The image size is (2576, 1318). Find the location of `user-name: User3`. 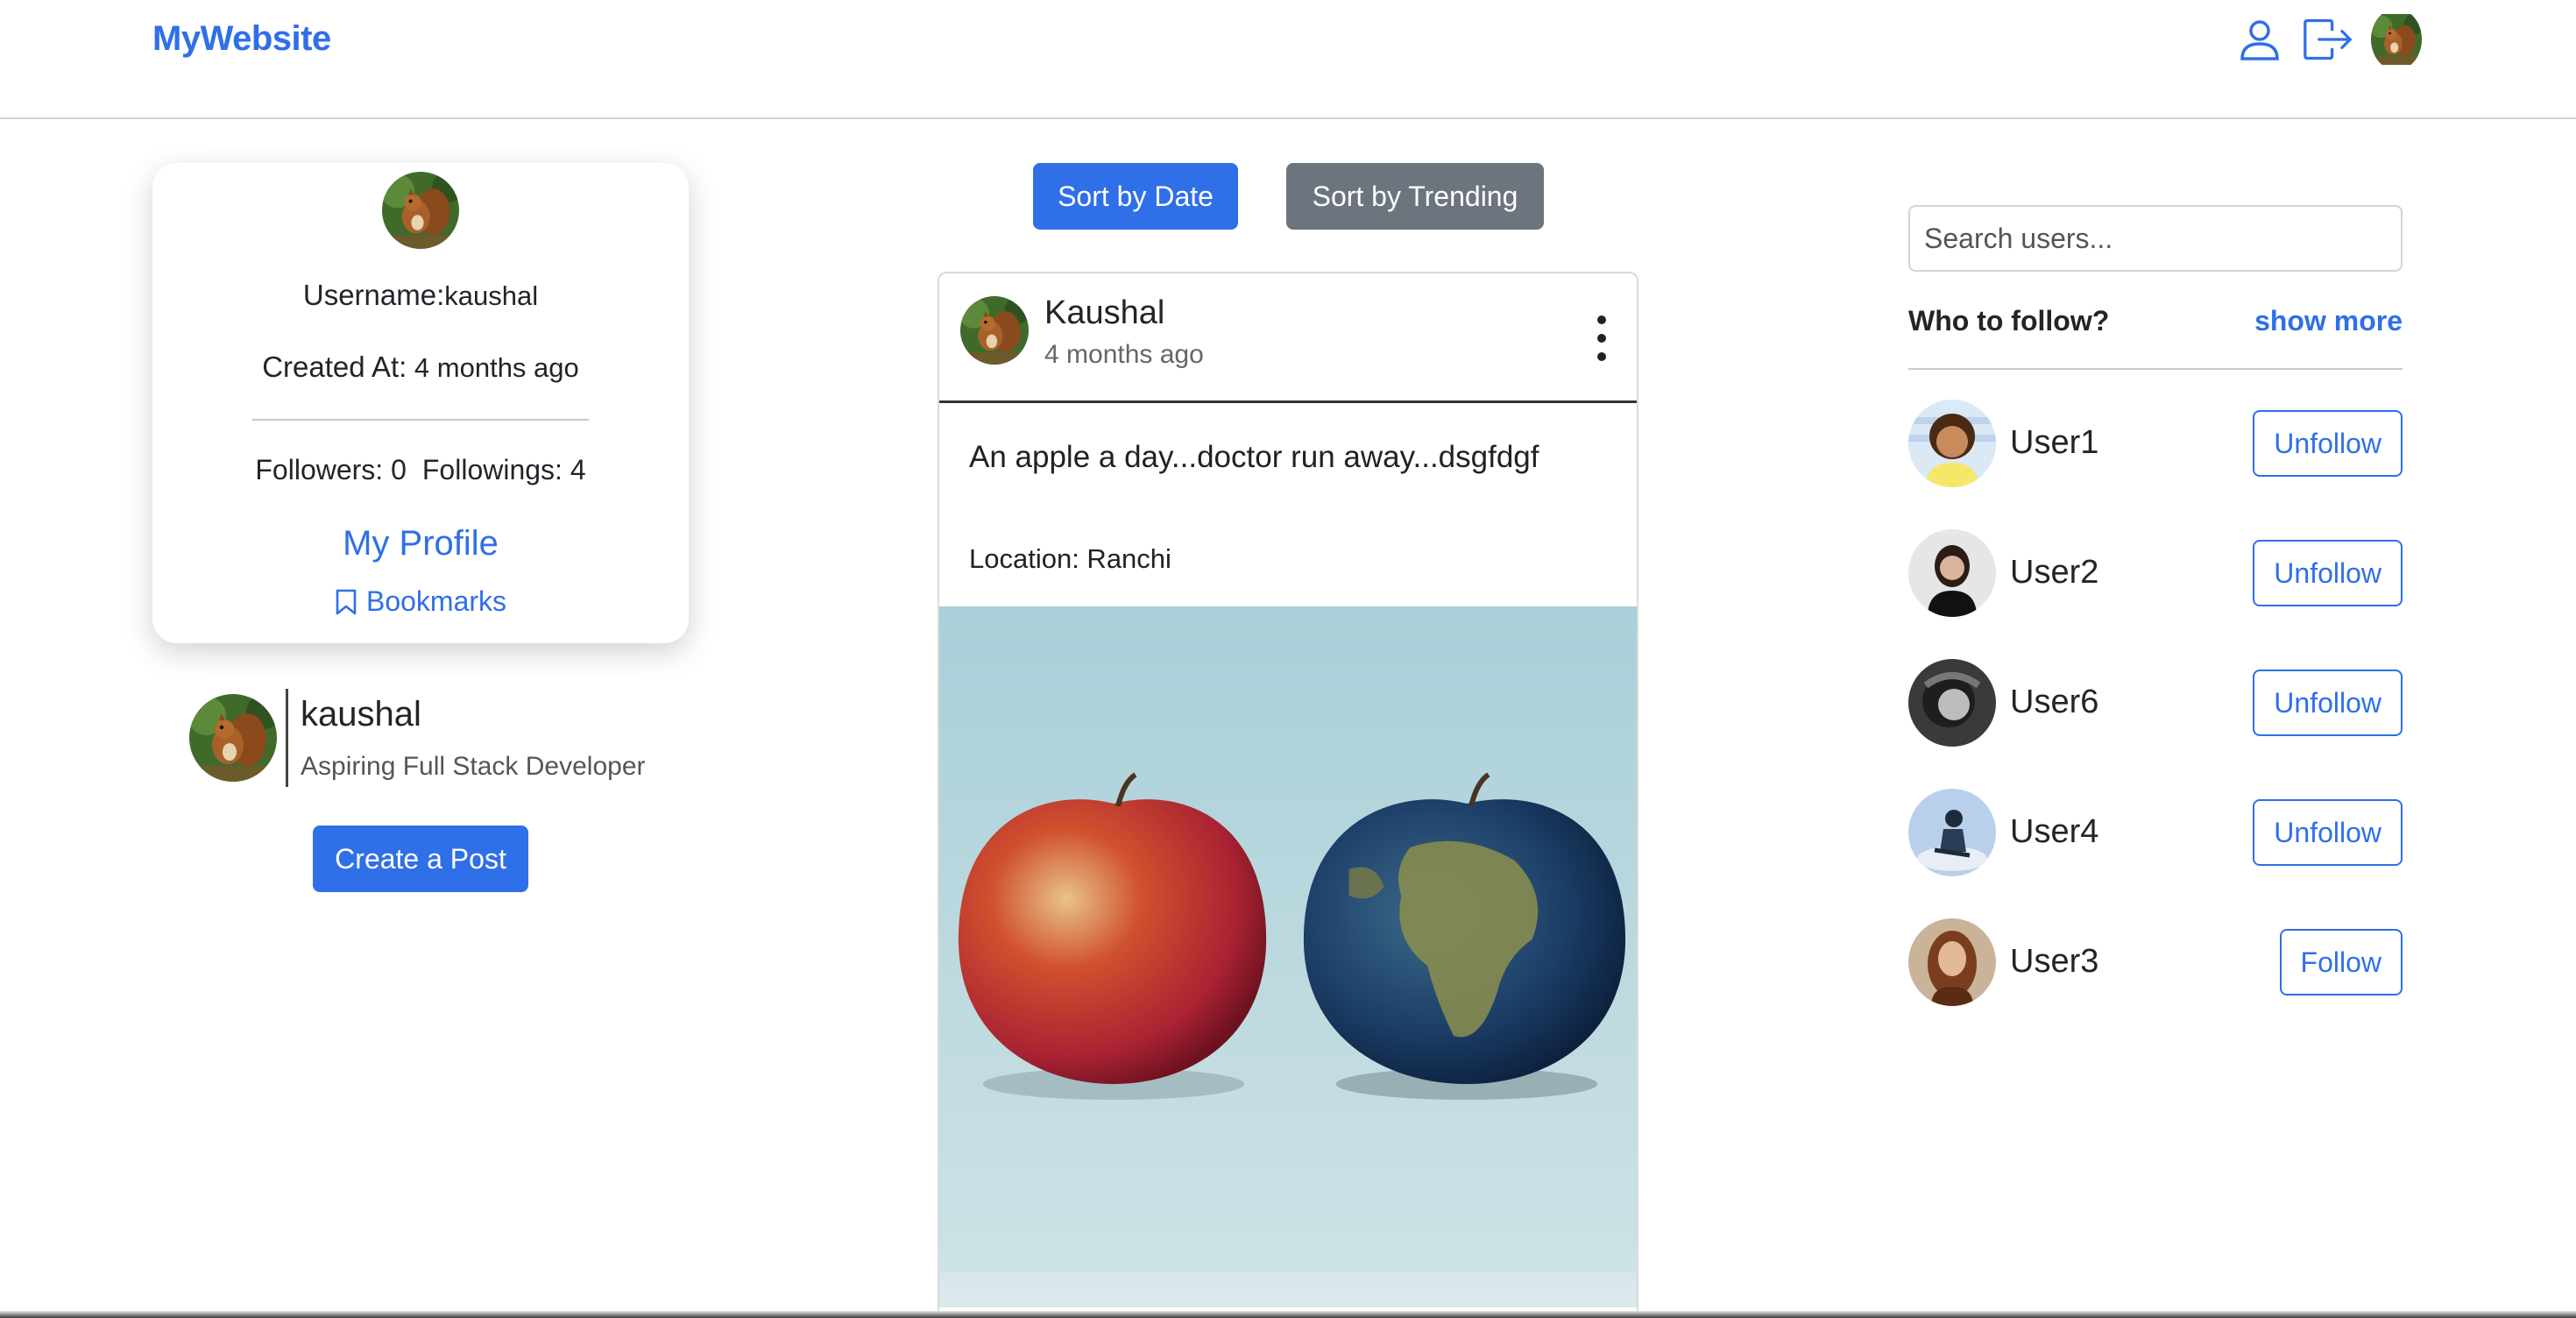

user-name: User3 is located at coordinates (2054, 962).